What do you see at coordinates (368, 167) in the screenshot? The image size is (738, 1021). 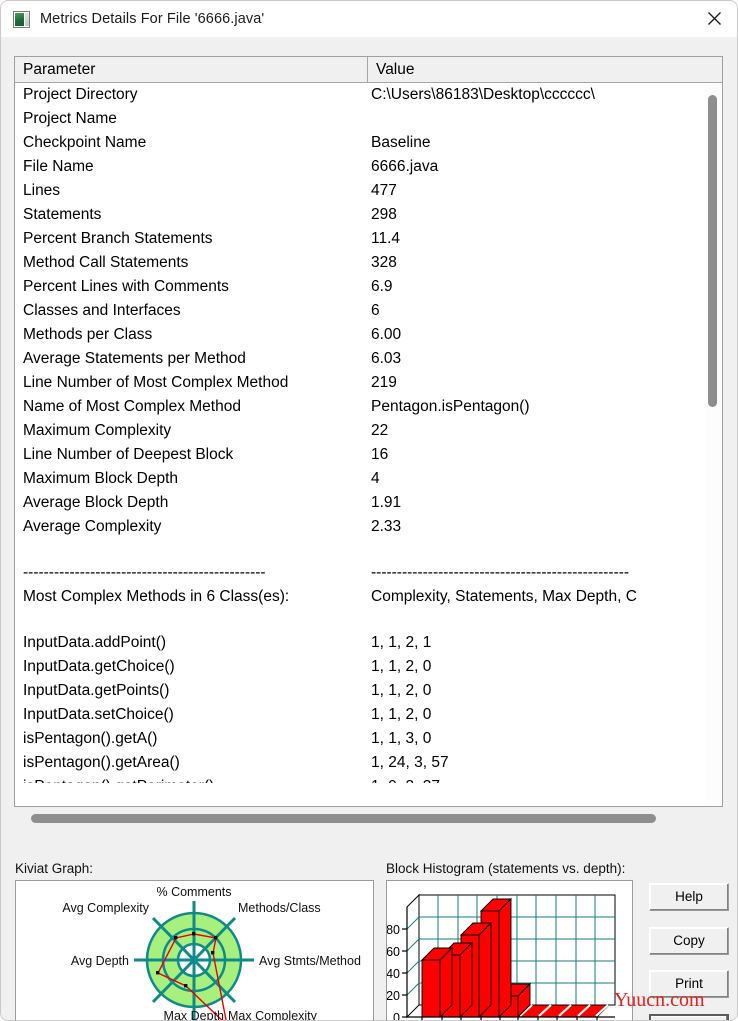 I see `table-row: File Name 6666.java` at bounding box center [368, 167].